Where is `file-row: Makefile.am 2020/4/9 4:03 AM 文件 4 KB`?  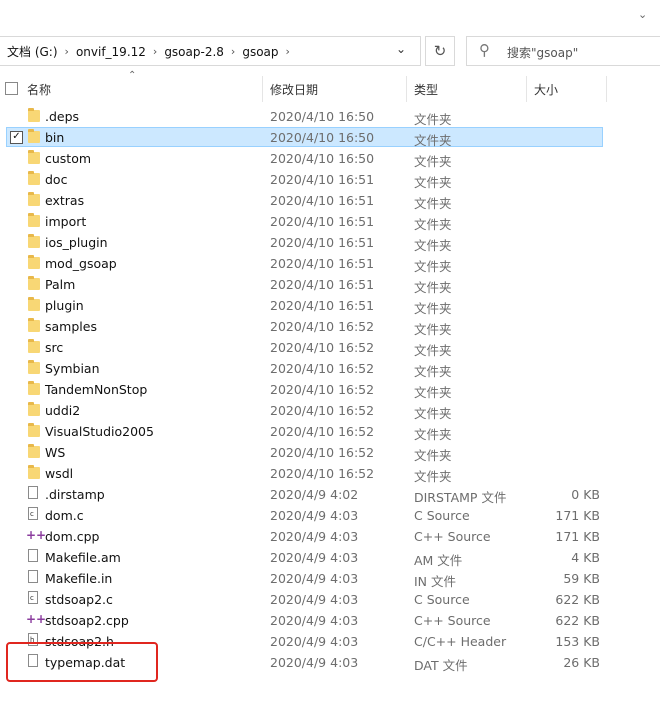
file-row: Makefile.am 2020/4/9 4:03 AM 文件 4 KB is located at coordinates (330, 557).